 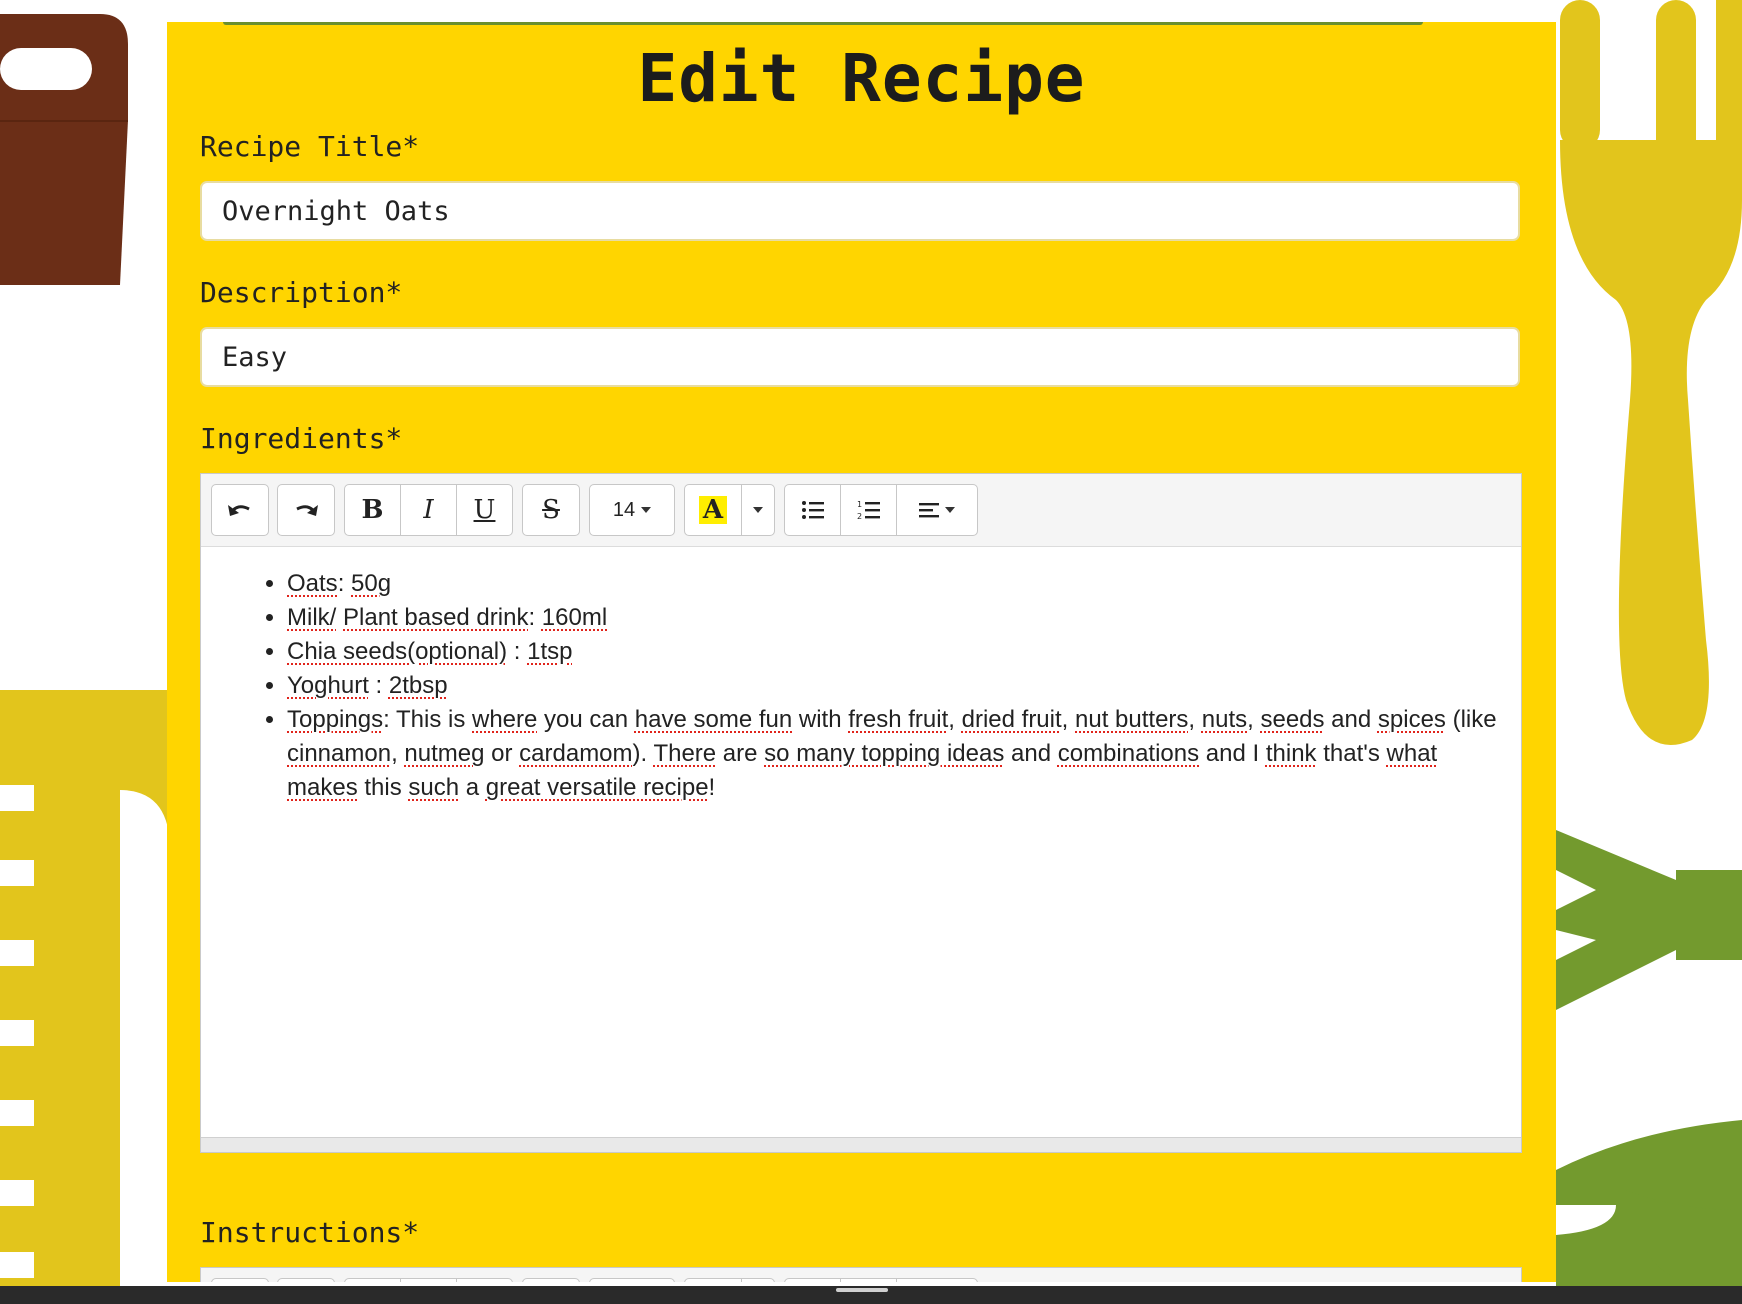 What do you see at coordinates (371, 583) in the screenshot?
I see `list-item-text: 50g` at bounding box center [371, 583].